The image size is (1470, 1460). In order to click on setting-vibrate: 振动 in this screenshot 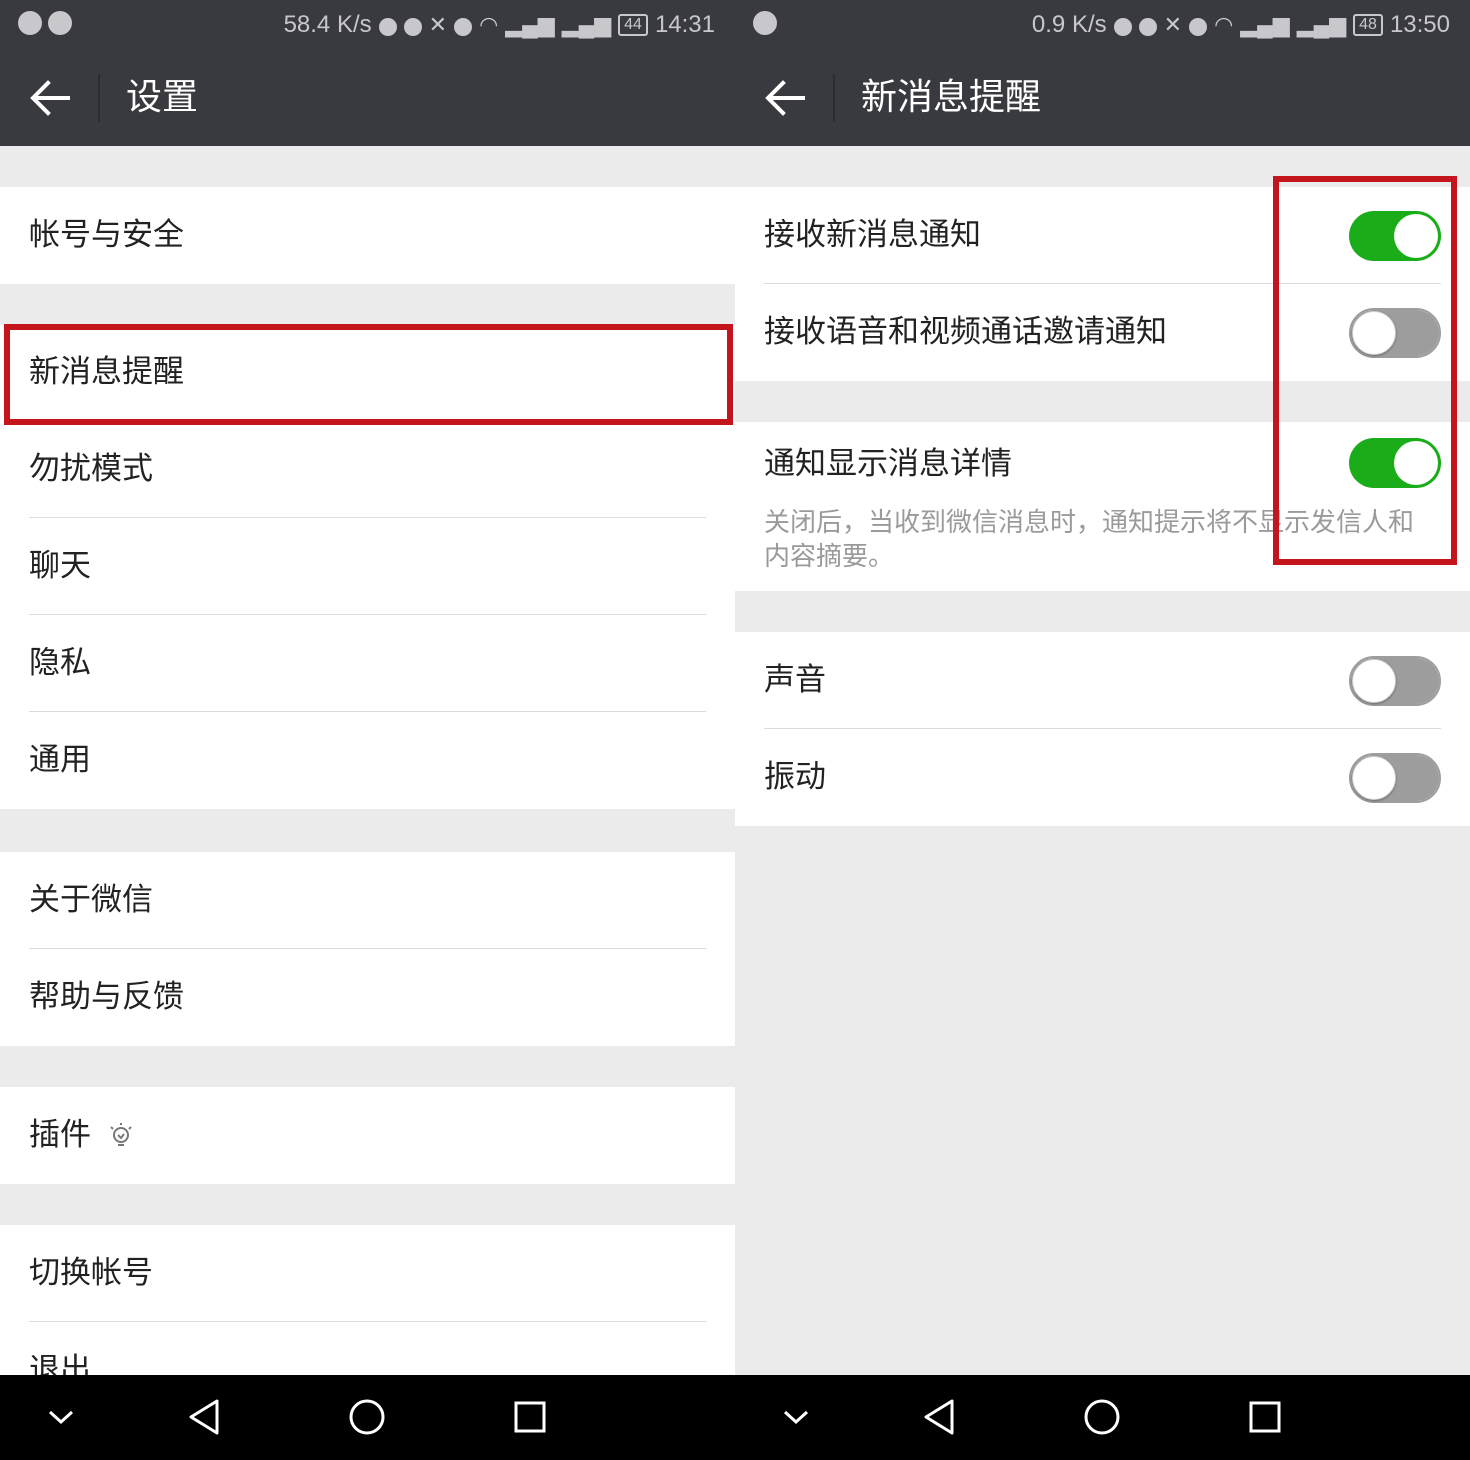, I will do `click(1102, 777)`.